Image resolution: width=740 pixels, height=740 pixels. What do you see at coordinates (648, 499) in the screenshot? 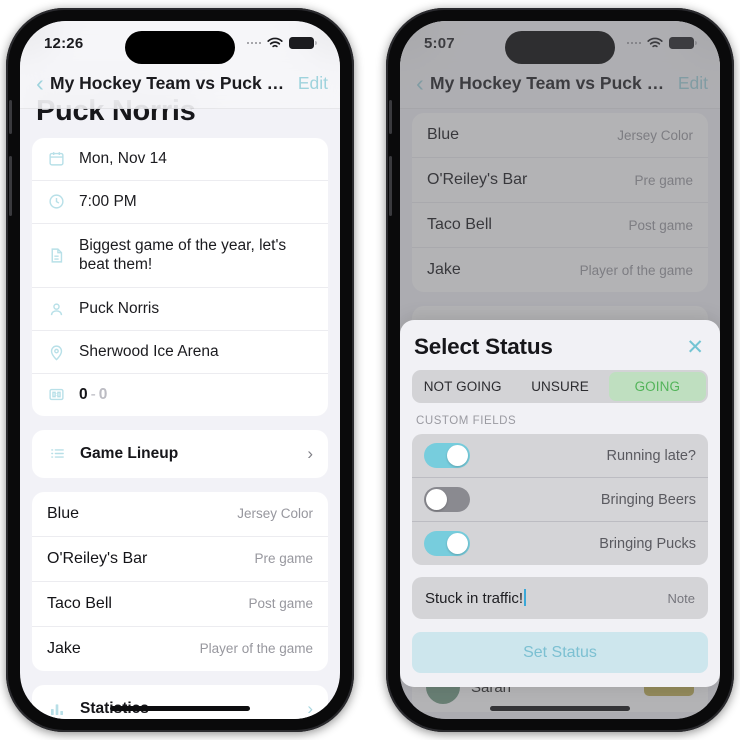
I see `field-label: Bringing Beers` at bounding box center [648, 499].